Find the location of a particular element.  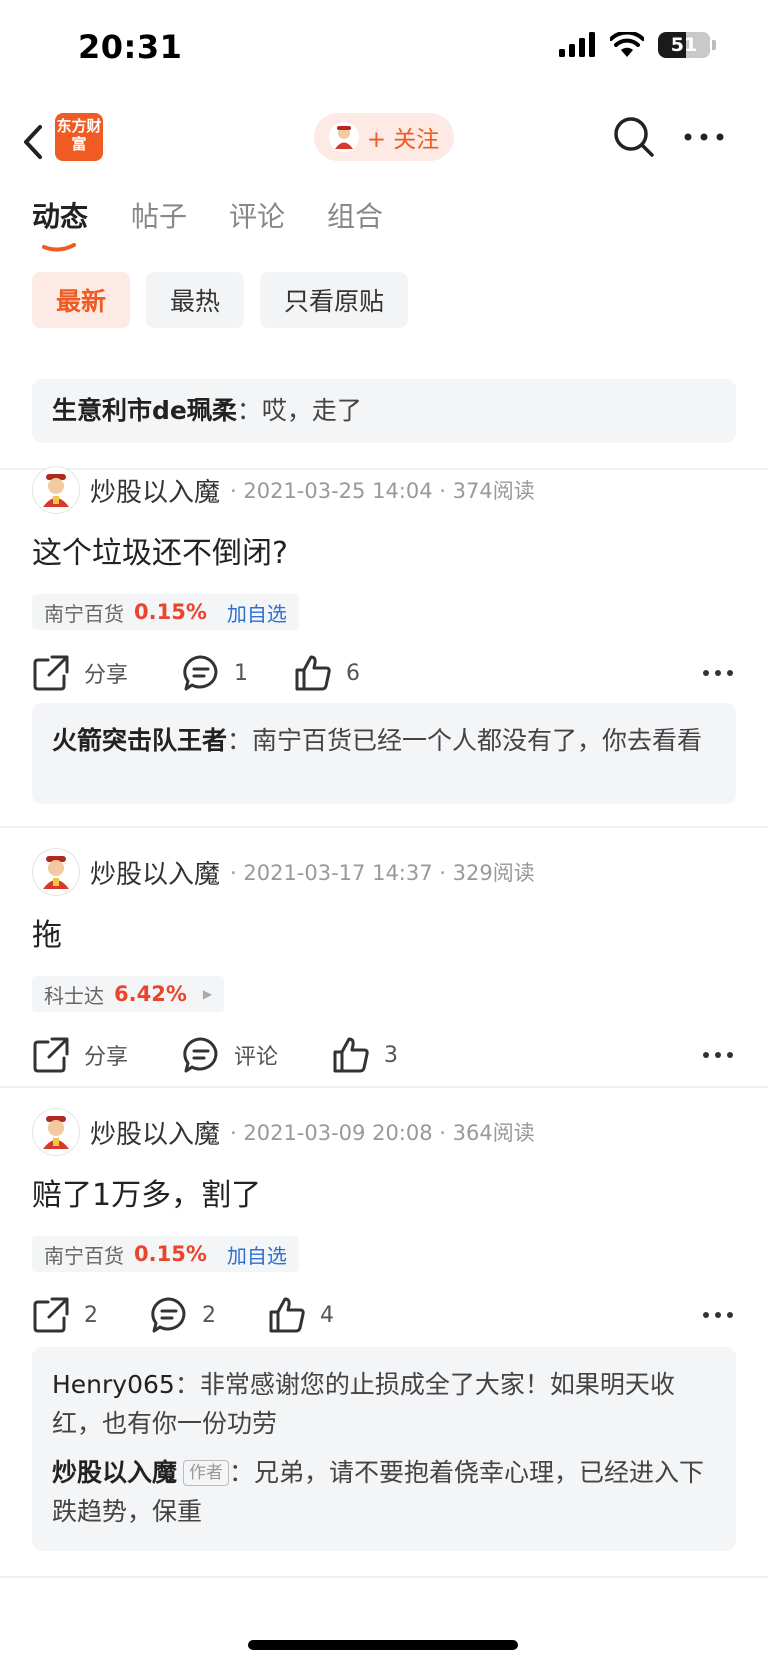

signal-icon is located at coordinates (577, 44).